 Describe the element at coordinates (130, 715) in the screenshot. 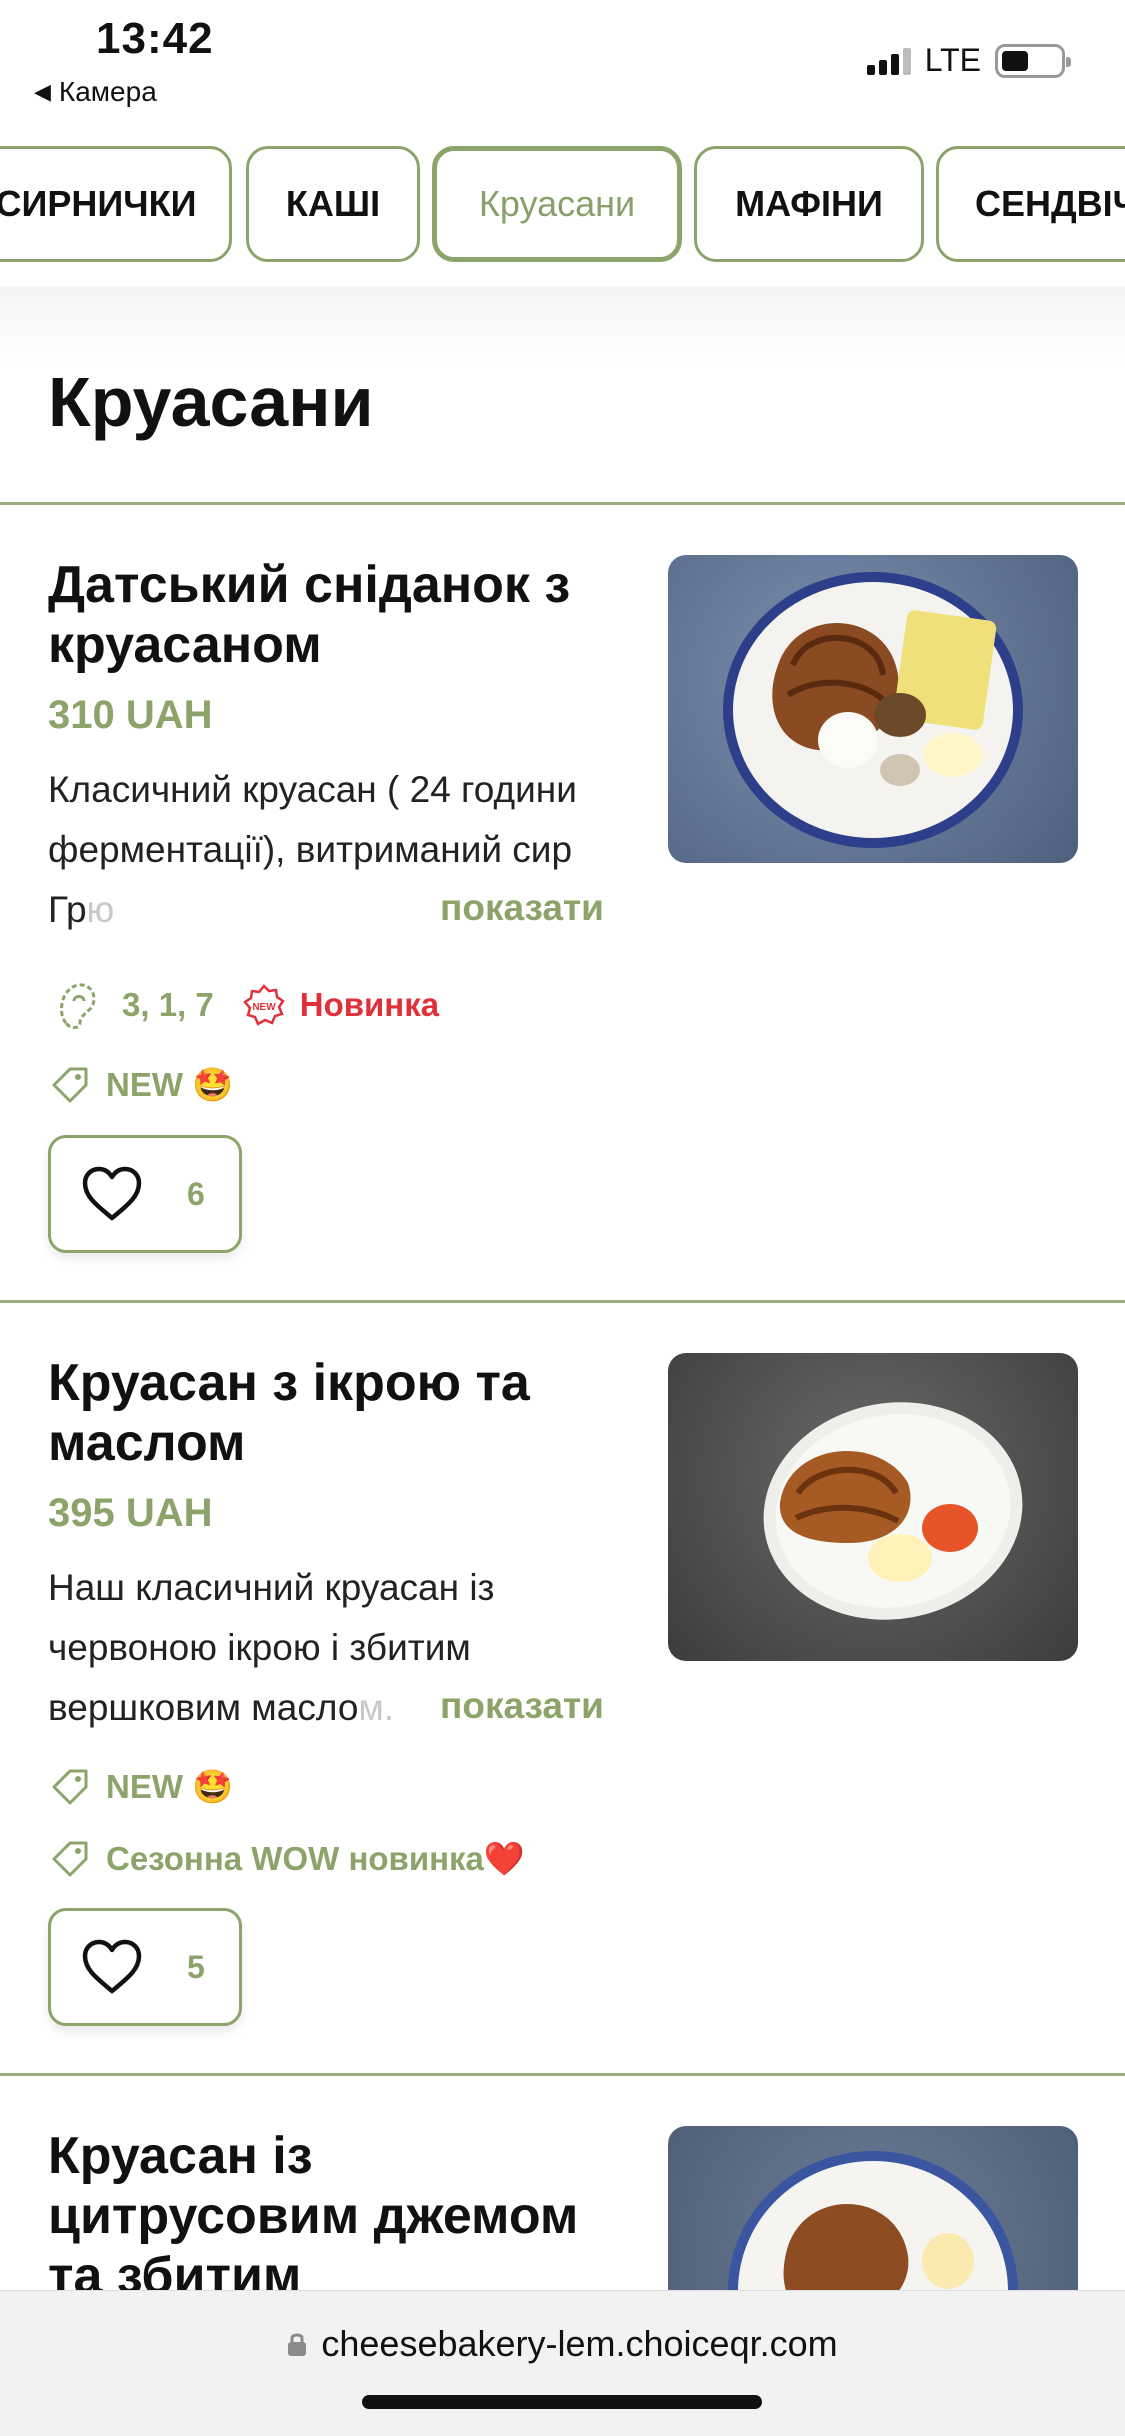

I see `item-price: 310 UAH` at that location.